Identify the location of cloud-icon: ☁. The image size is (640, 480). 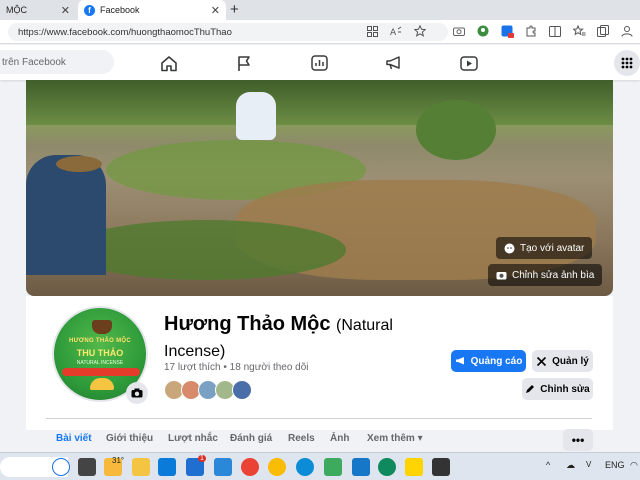
(570, 465).